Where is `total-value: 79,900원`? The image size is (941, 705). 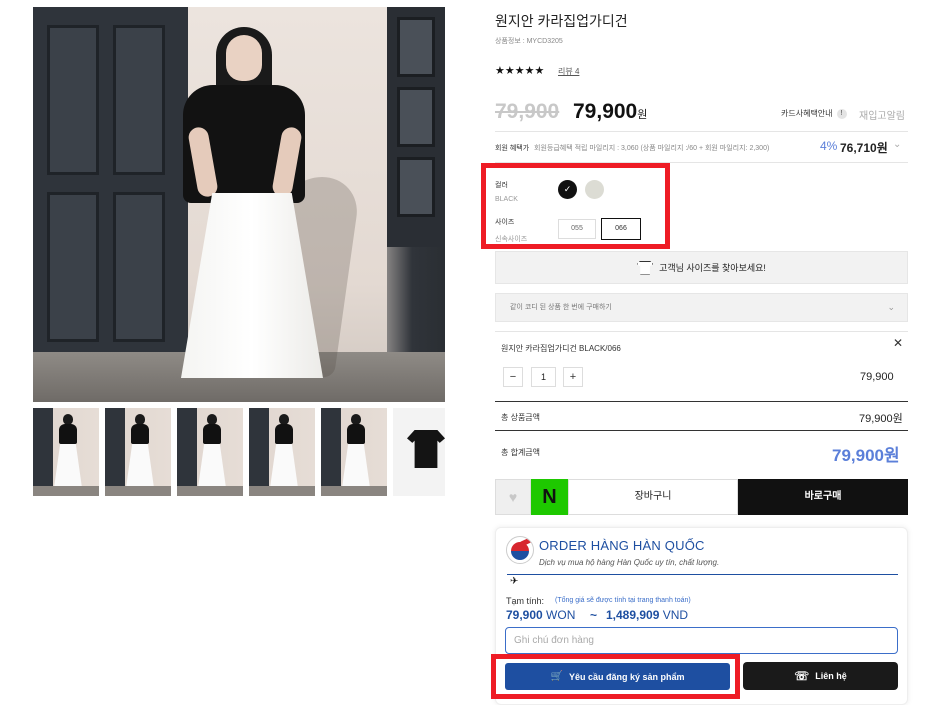 total-value: 79,900원 is located at coordinates (866, 455).